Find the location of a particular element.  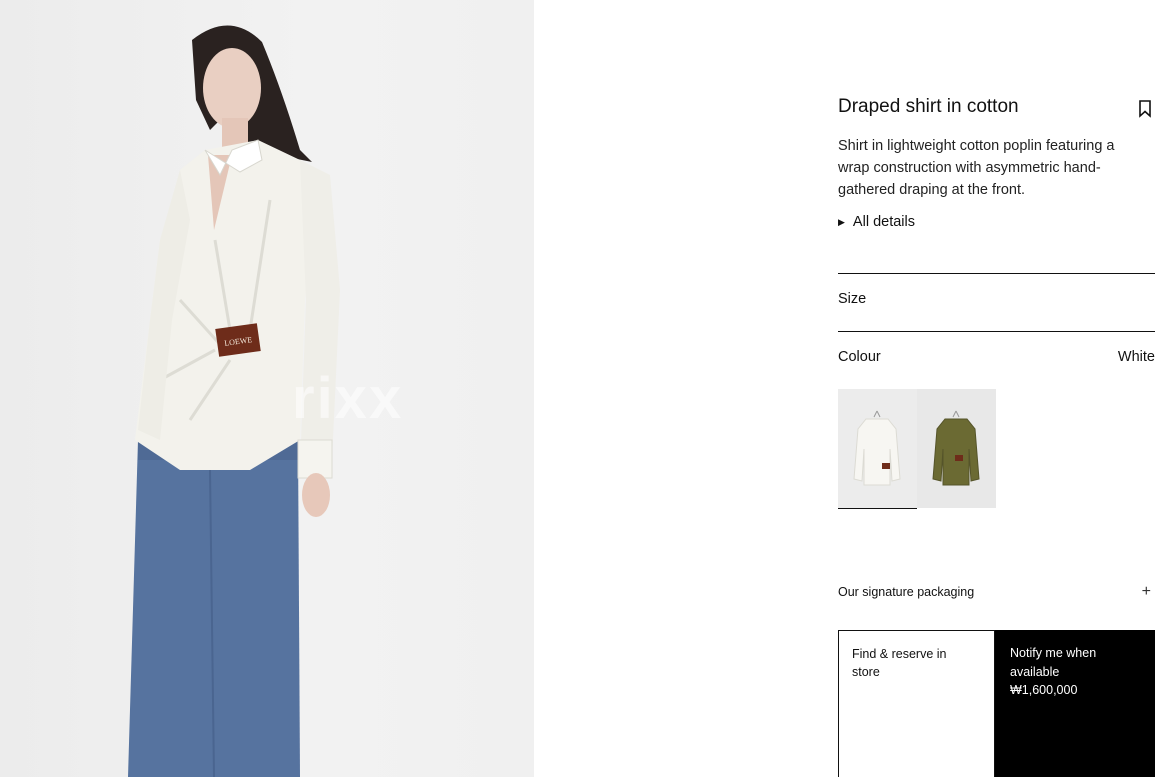

find-reserve-label: Find & reserve in store is located at coordinates (899, 663).